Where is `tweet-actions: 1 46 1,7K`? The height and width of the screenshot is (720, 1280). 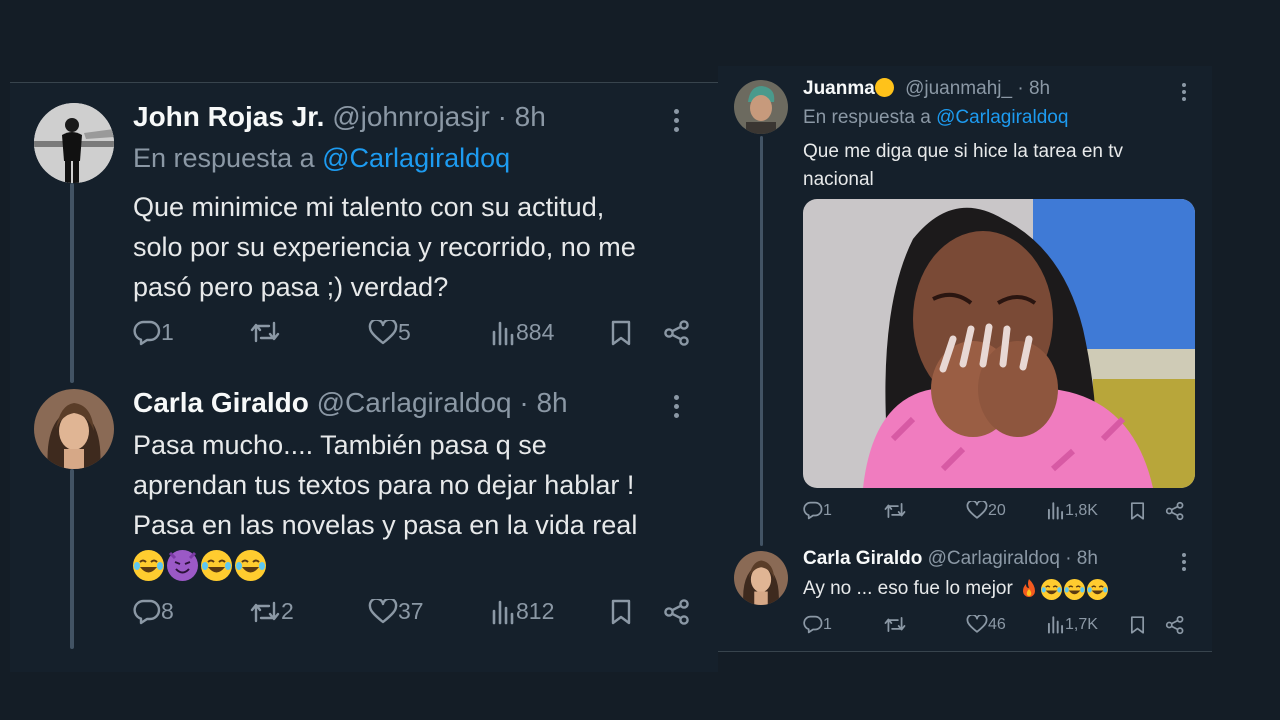 tweet-actions: 1 46 1,7K is located at coordinates (998, 626).